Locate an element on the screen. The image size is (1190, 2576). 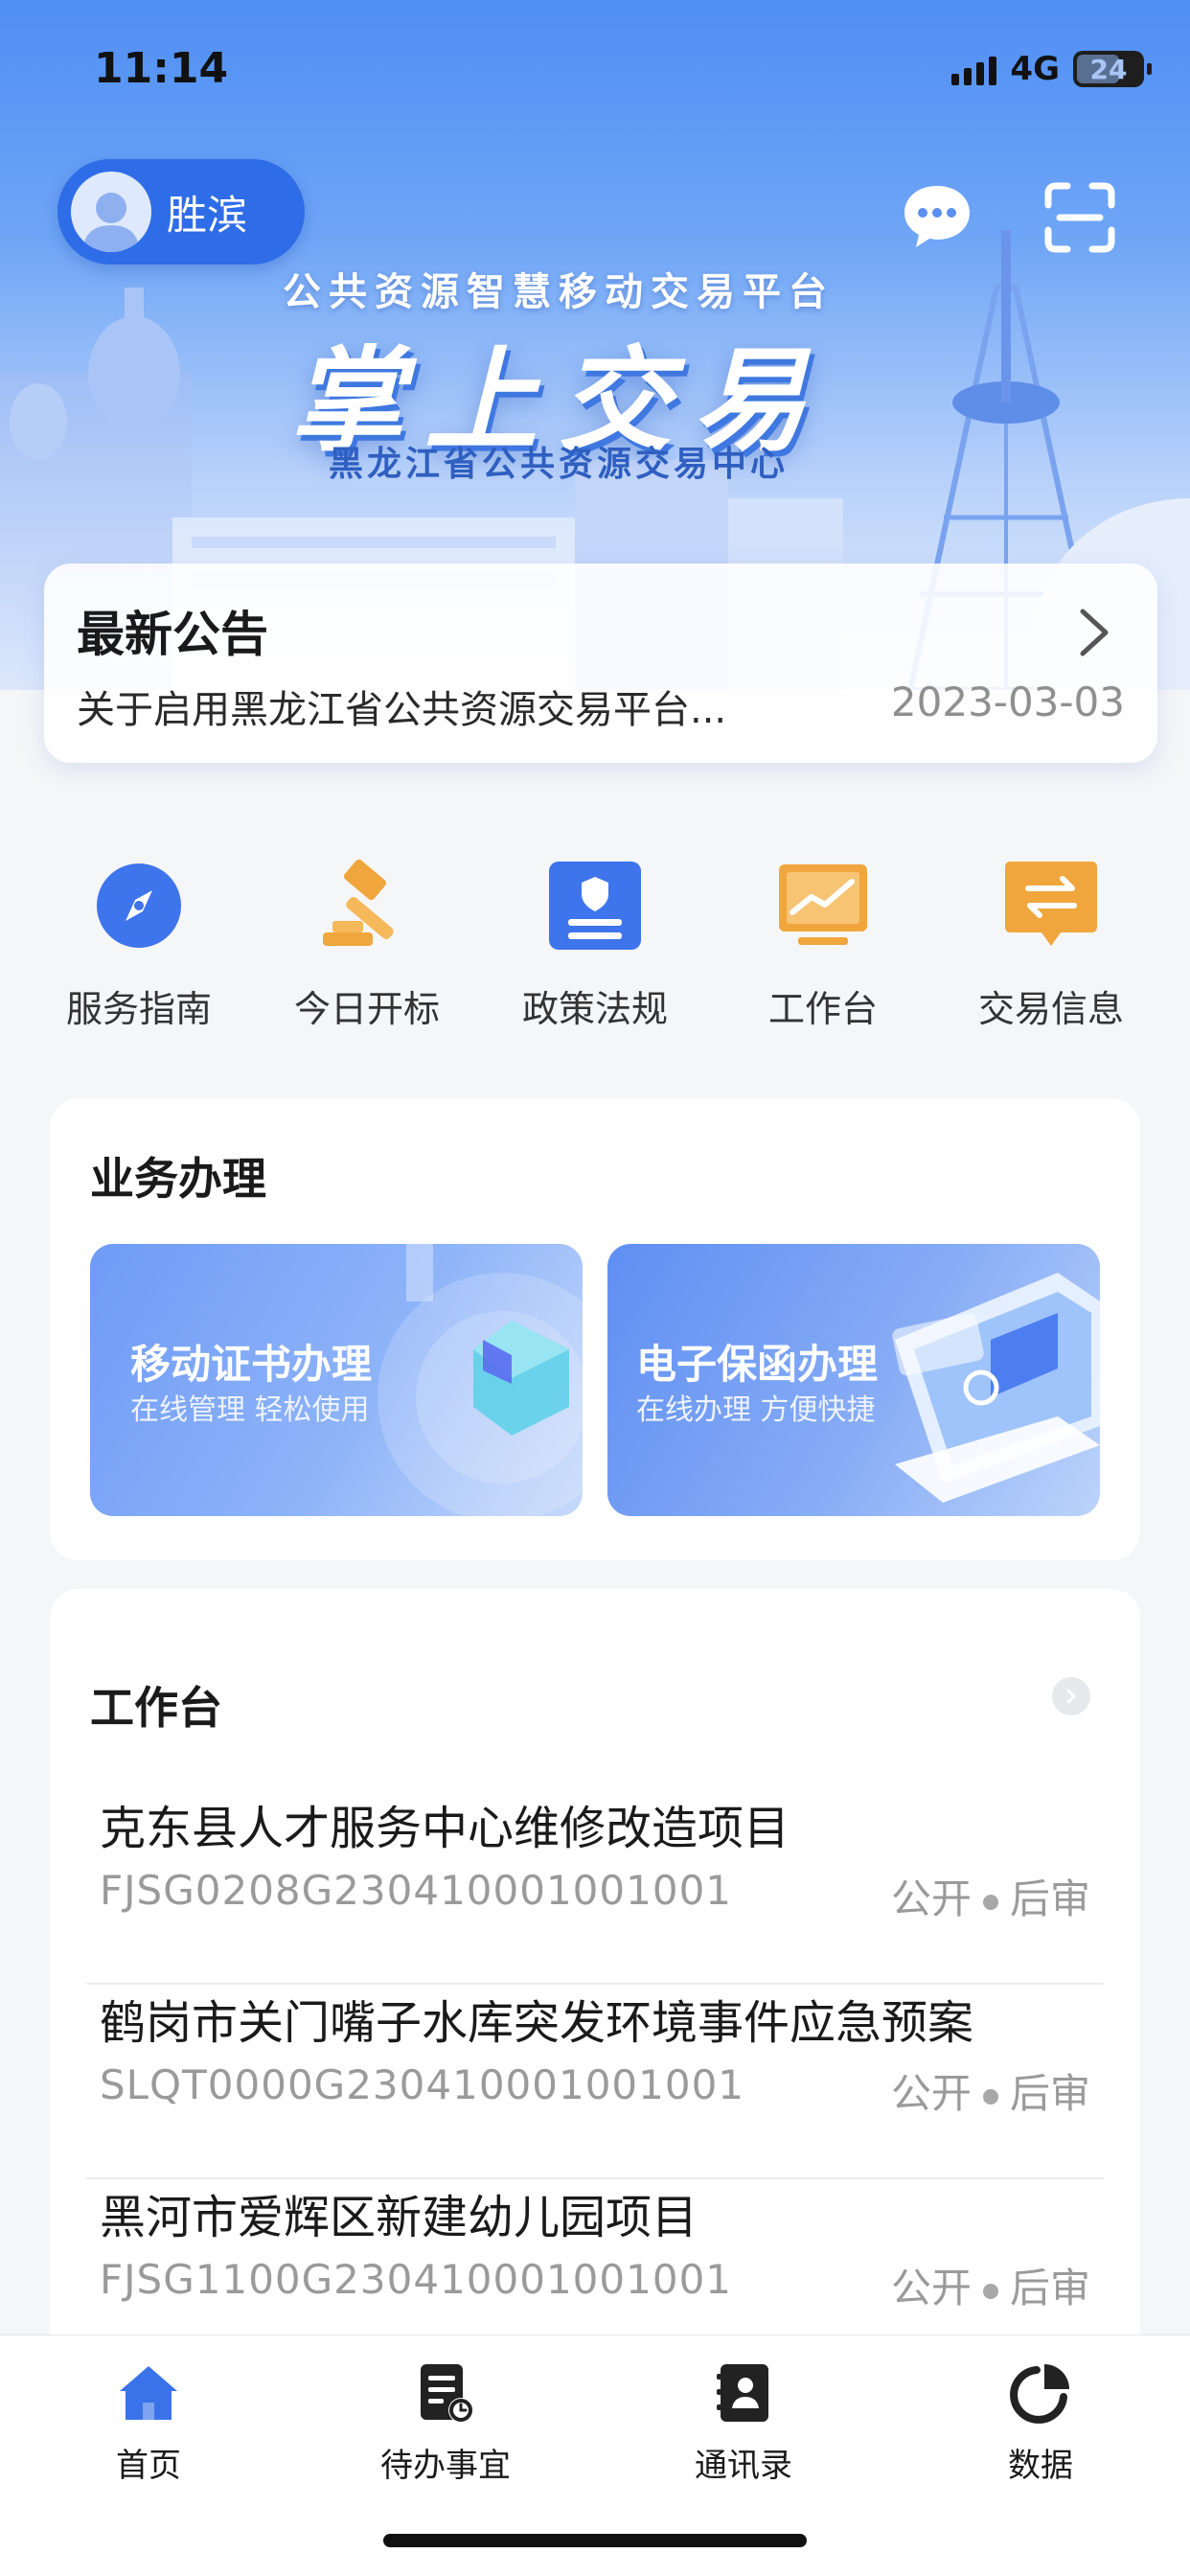
quick-label: 工作台 is located at coordinates (823, 1009).